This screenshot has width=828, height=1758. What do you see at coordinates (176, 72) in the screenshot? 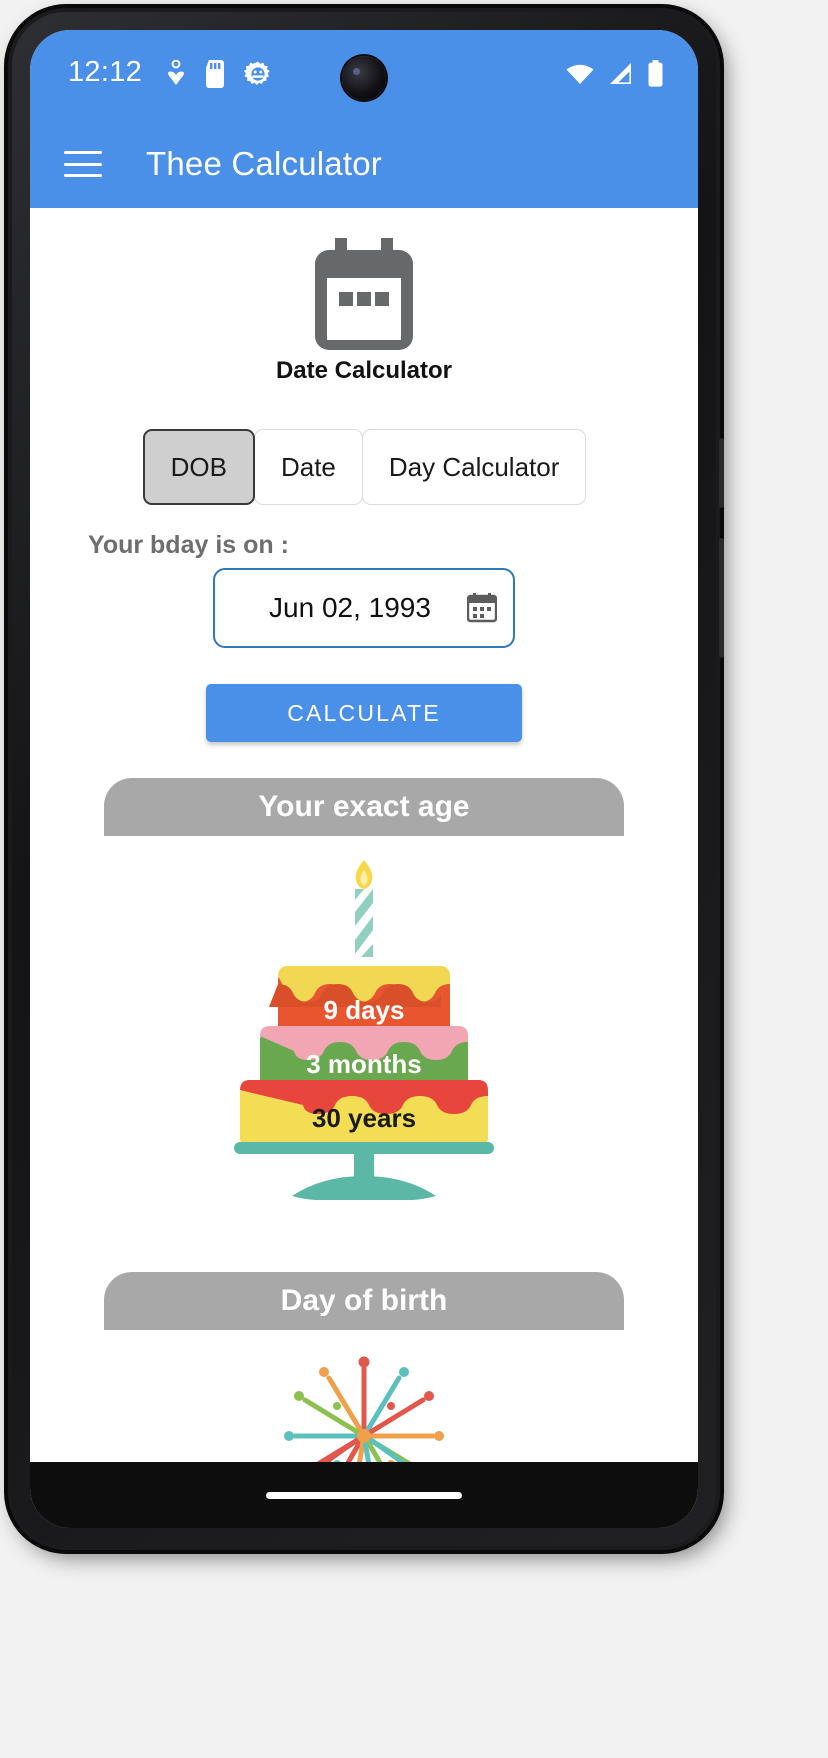
I see `download-heart-icon` at bounding box center [176, 72].